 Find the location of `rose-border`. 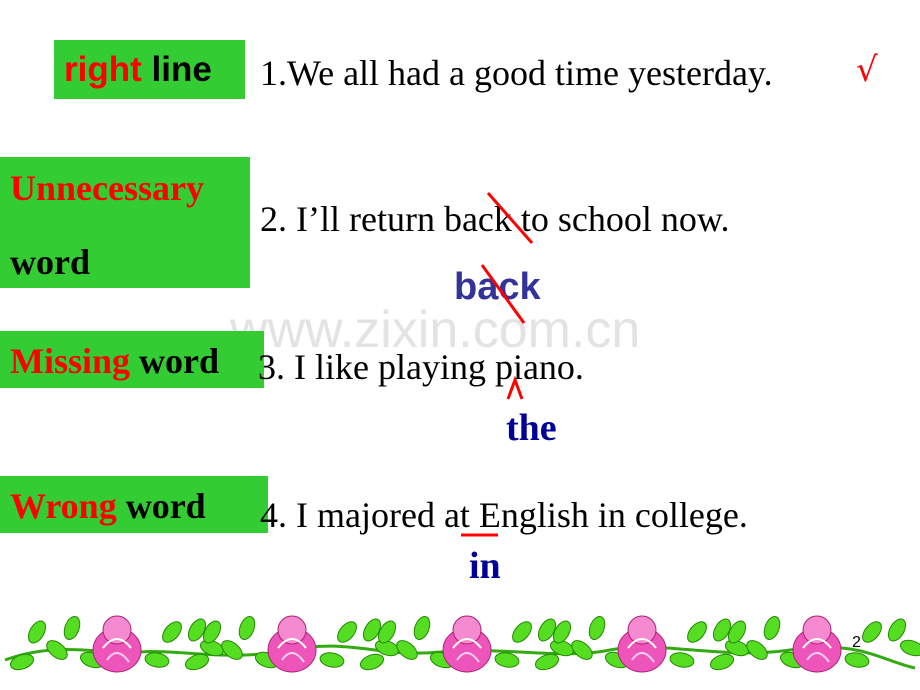

rose-border is located at coordinates (462, 644).